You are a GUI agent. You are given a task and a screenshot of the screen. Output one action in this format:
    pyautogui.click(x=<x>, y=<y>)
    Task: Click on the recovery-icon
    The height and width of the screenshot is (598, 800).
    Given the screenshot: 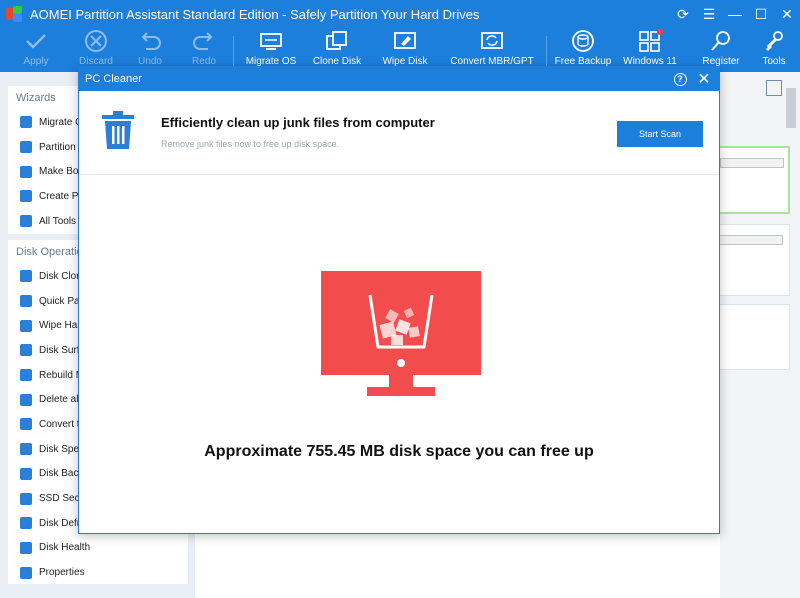 What is the action you would take?
    pyautogui.click(x=26, y=147)
    